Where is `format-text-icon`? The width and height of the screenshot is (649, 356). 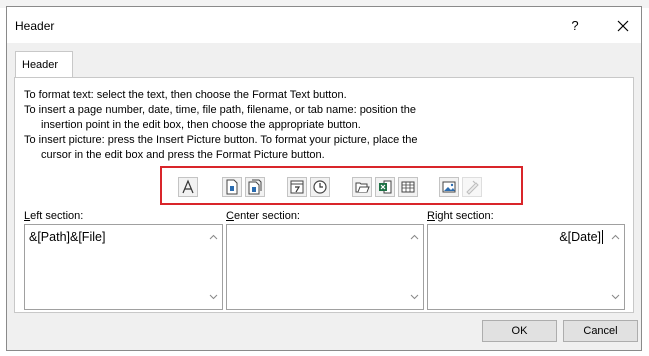 format-text-icon is located at coordinates (188, 186).